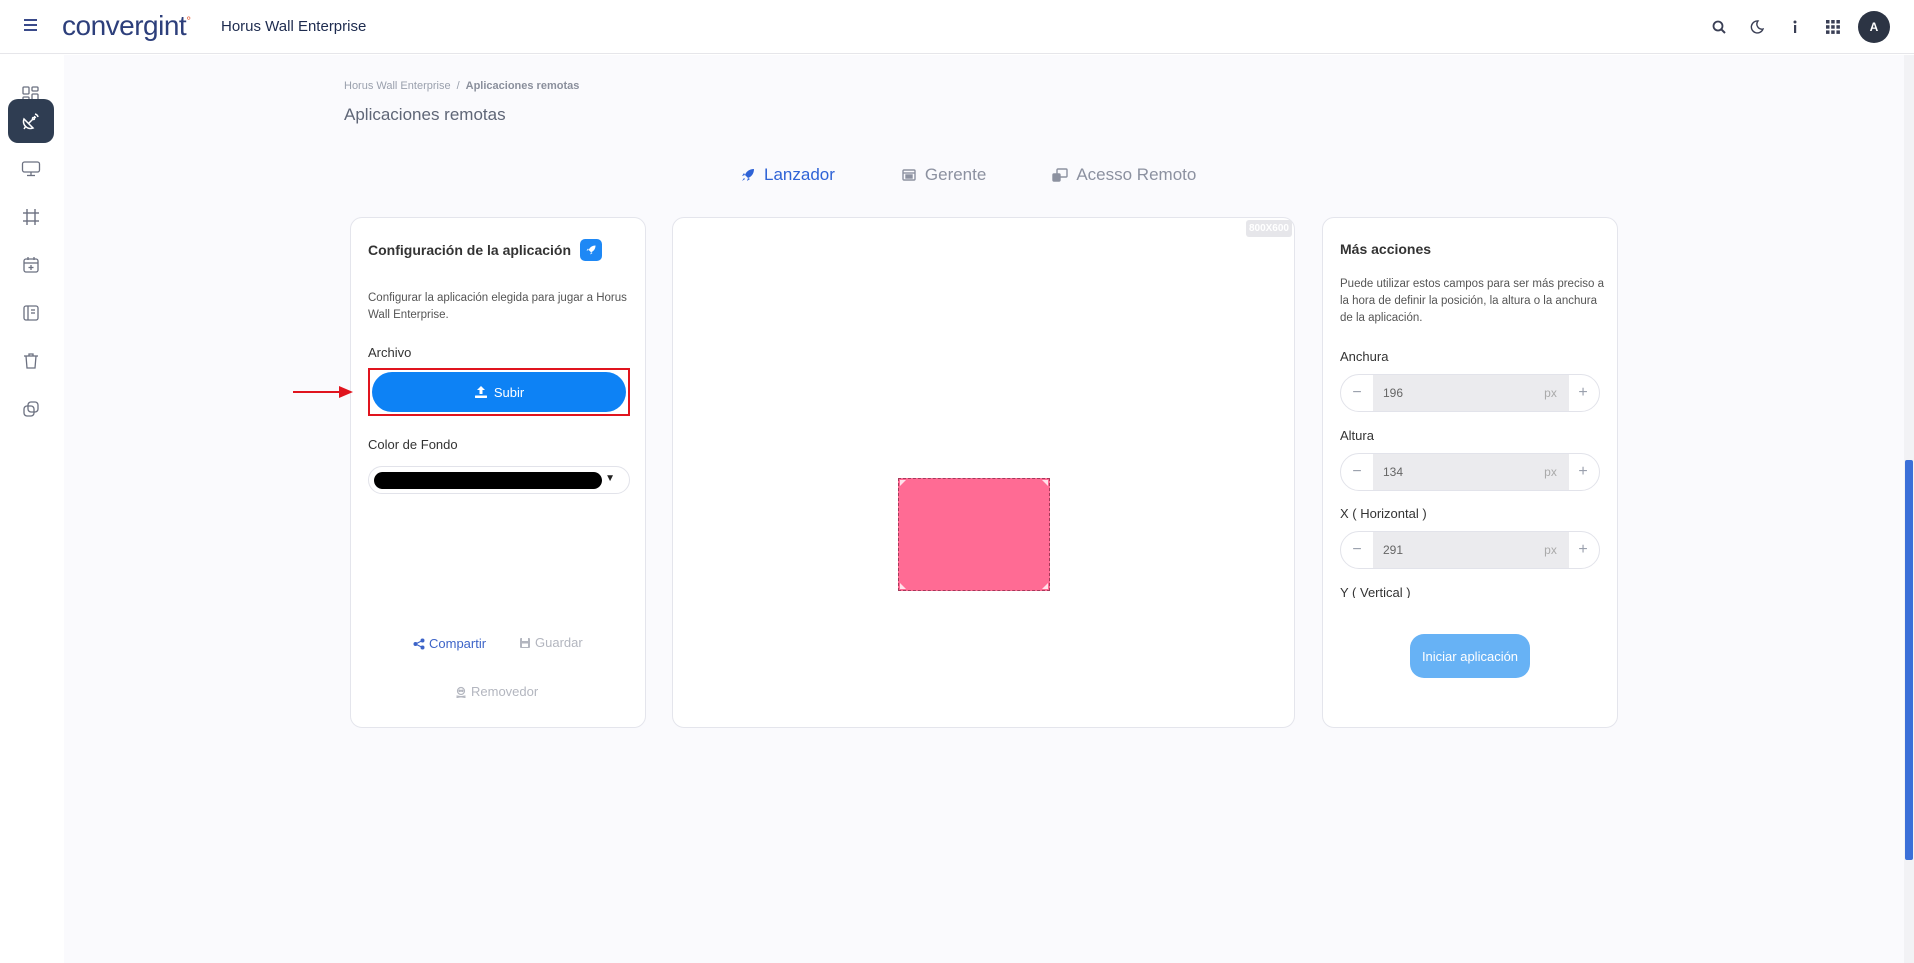 The height and width of the screenshot is (963, 1914). I want to click on height-stepper: − px +, so click(1470, 472).